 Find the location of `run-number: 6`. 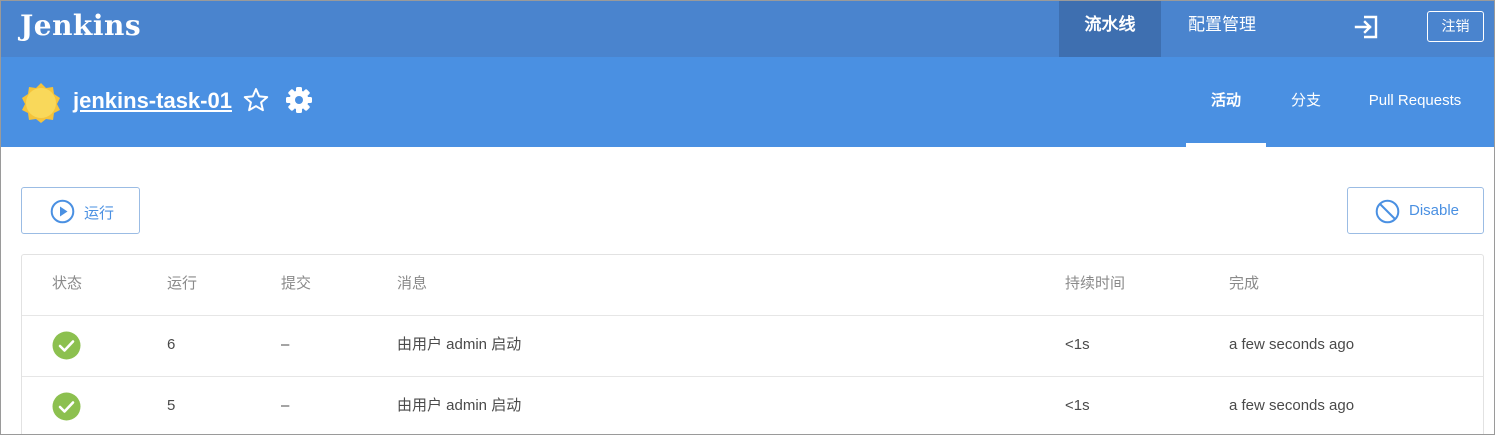

run-number: 6 is located at coordinates (171, 344).